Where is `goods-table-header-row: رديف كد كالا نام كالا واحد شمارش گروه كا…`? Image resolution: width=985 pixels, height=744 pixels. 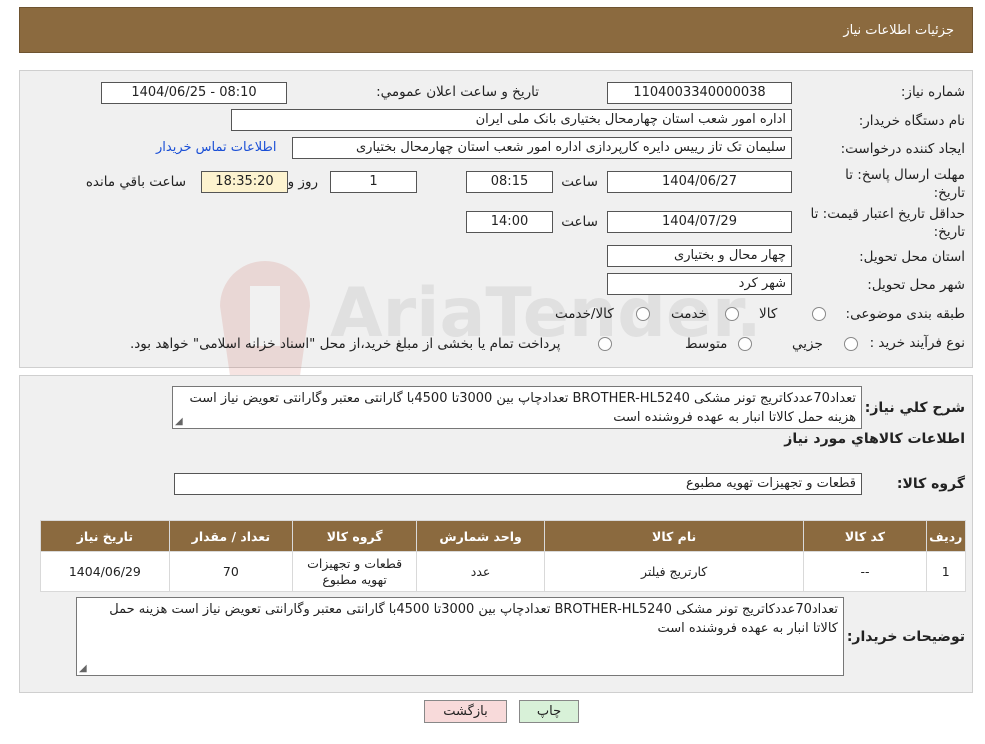
goods-table-header-row: رديف كد كالا نام كالا واحد شمارش گروه كا… is located at coordinates (503, 536).